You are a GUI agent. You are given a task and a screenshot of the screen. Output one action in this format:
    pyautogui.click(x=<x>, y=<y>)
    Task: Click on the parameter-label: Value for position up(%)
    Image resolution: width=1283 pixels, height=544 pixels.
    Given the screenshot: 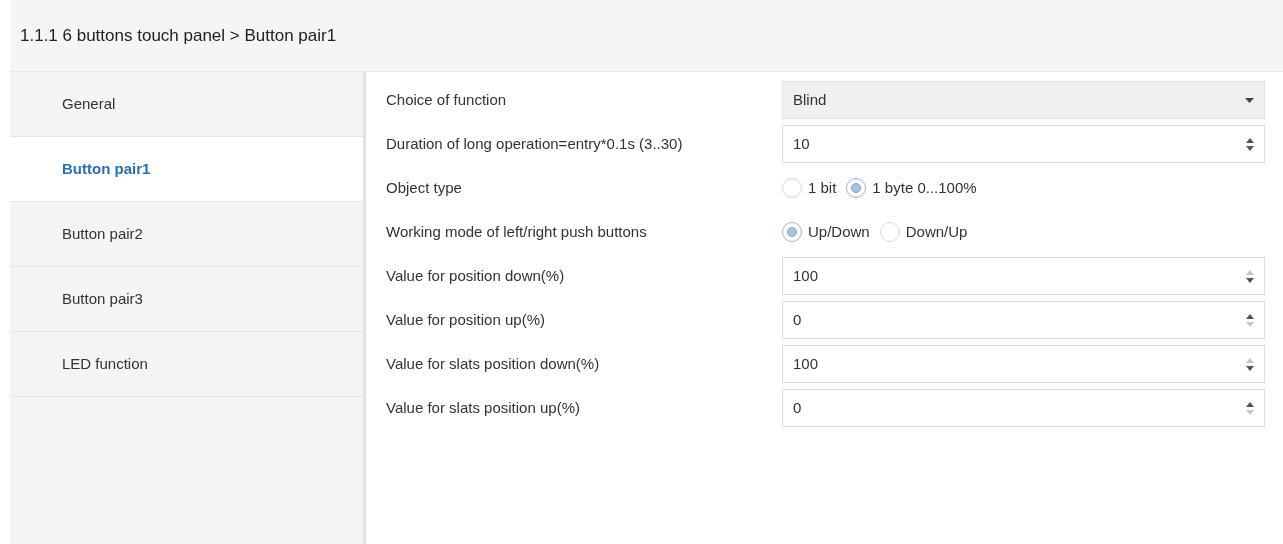 What is the action you would take?
    pyautogui.click(x=466, y=320)
    